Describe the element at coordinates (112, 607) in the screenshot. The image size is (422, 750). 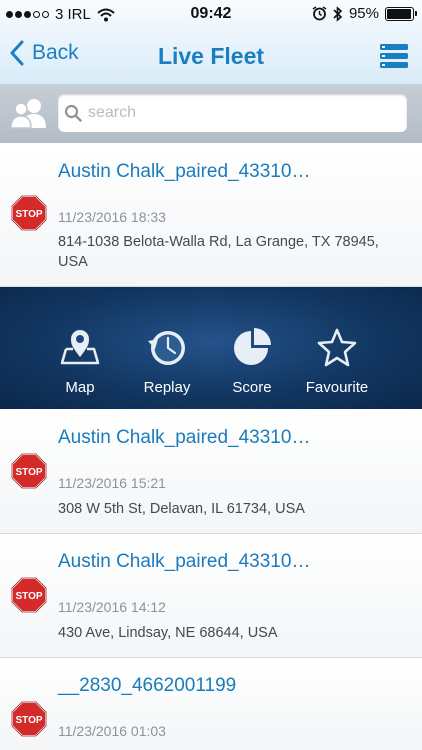
I see `vehicle-timestamp: 11/23/2016 14:12` at that location.